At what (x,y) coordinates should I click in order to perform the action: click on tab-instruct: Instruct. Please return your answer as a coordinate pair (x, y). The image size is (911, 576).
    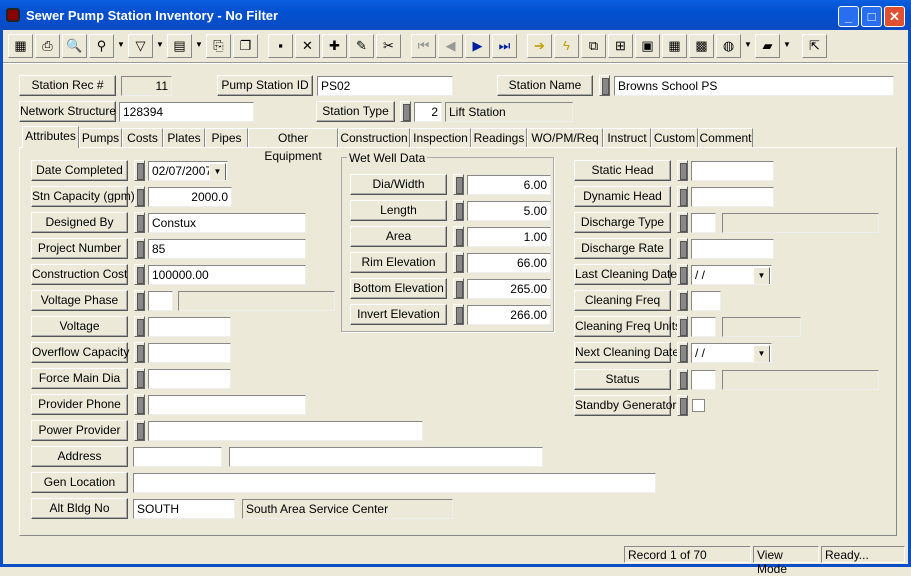
    Looking at the image, I should click on (627, 137).